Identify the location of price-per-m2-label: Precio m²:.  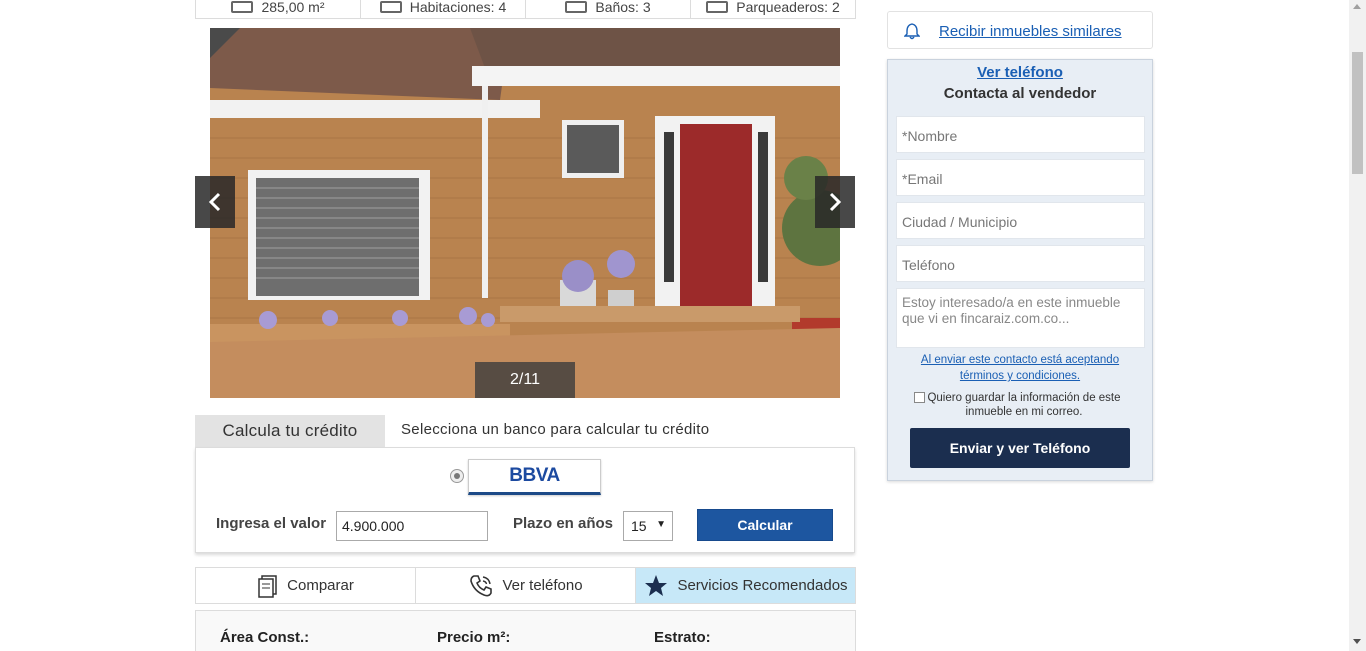
(474, 637).